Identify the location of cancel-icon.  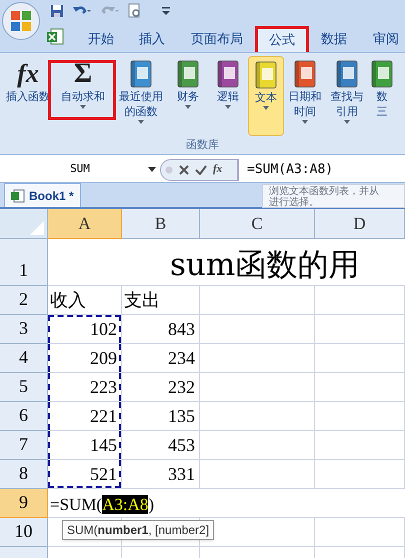
(184, 169).